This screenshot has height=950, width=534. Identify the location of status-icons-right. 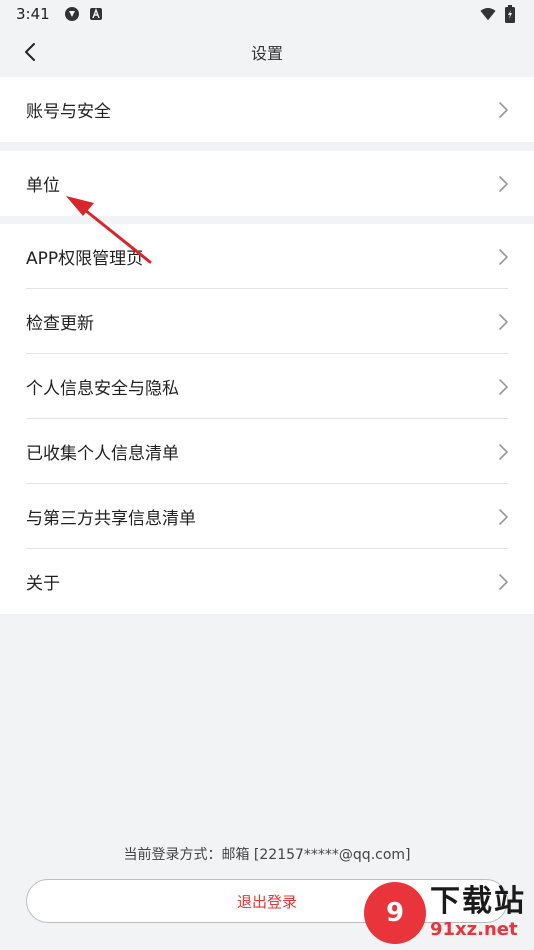
(499, 14).